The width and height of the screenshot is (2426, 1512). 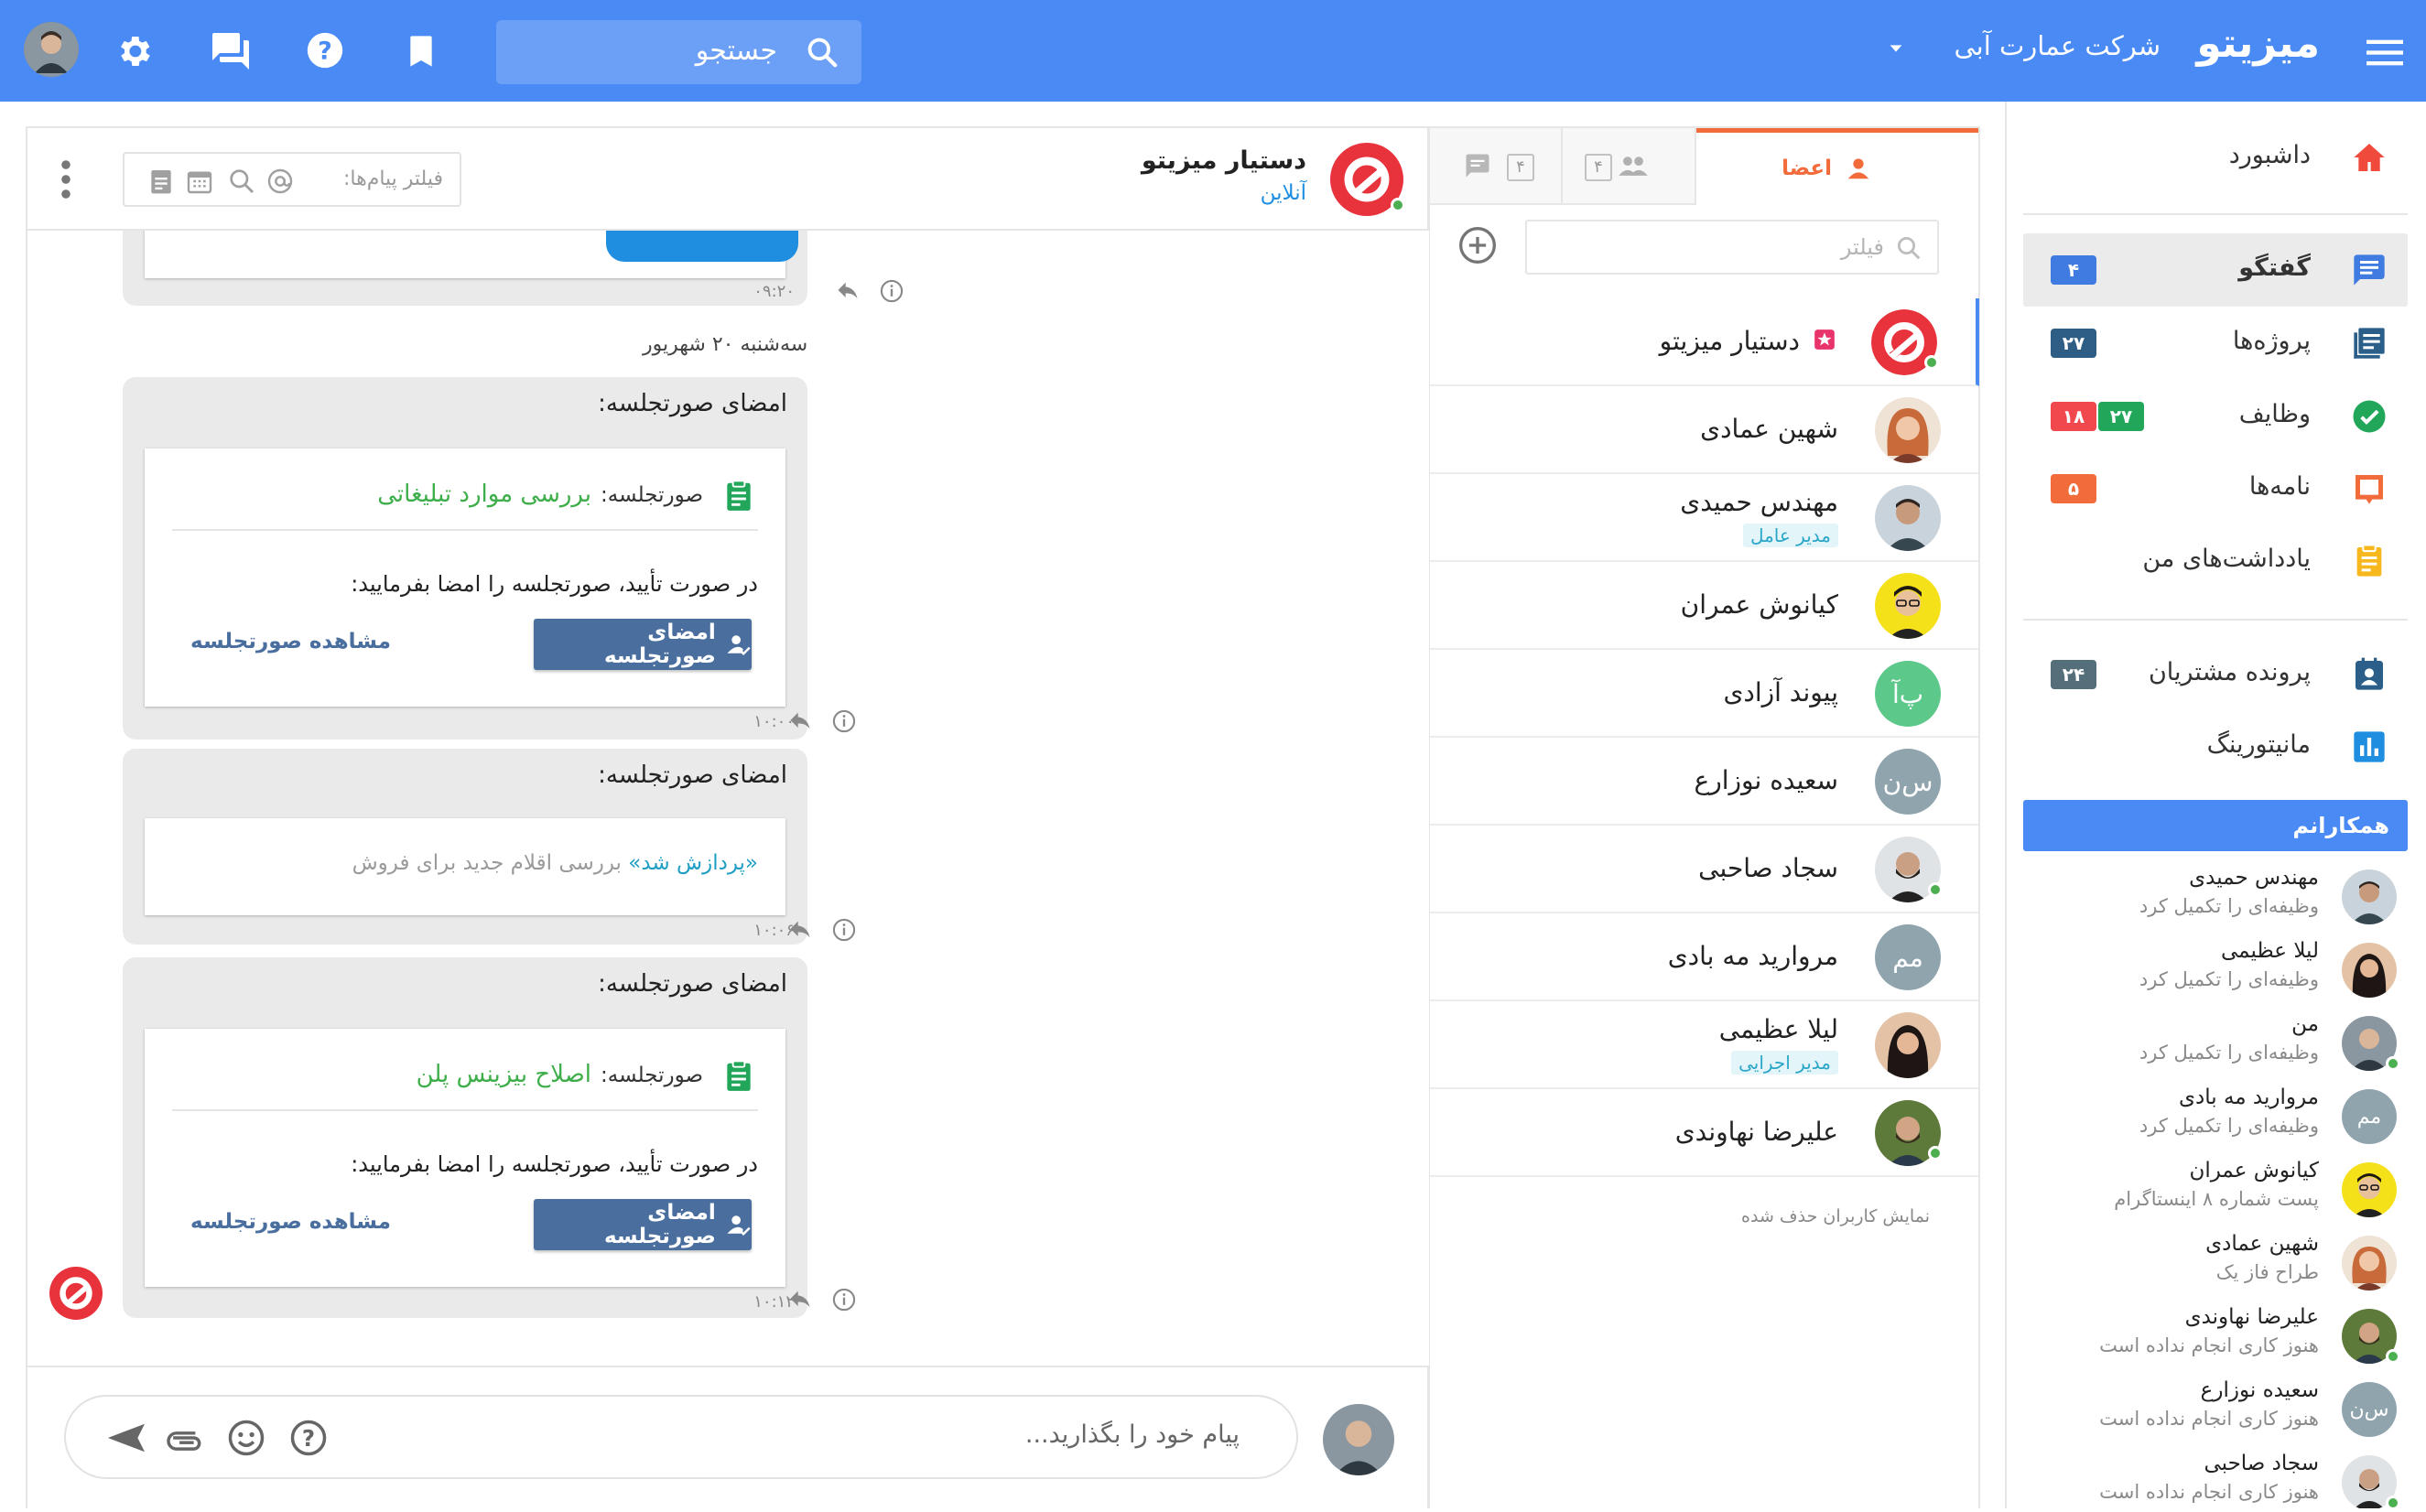 What do you see at coordinates (1766, 780) in the screenshot?
I see `member-name: سعیده نوزارع` at bounding box center [1766, 780].